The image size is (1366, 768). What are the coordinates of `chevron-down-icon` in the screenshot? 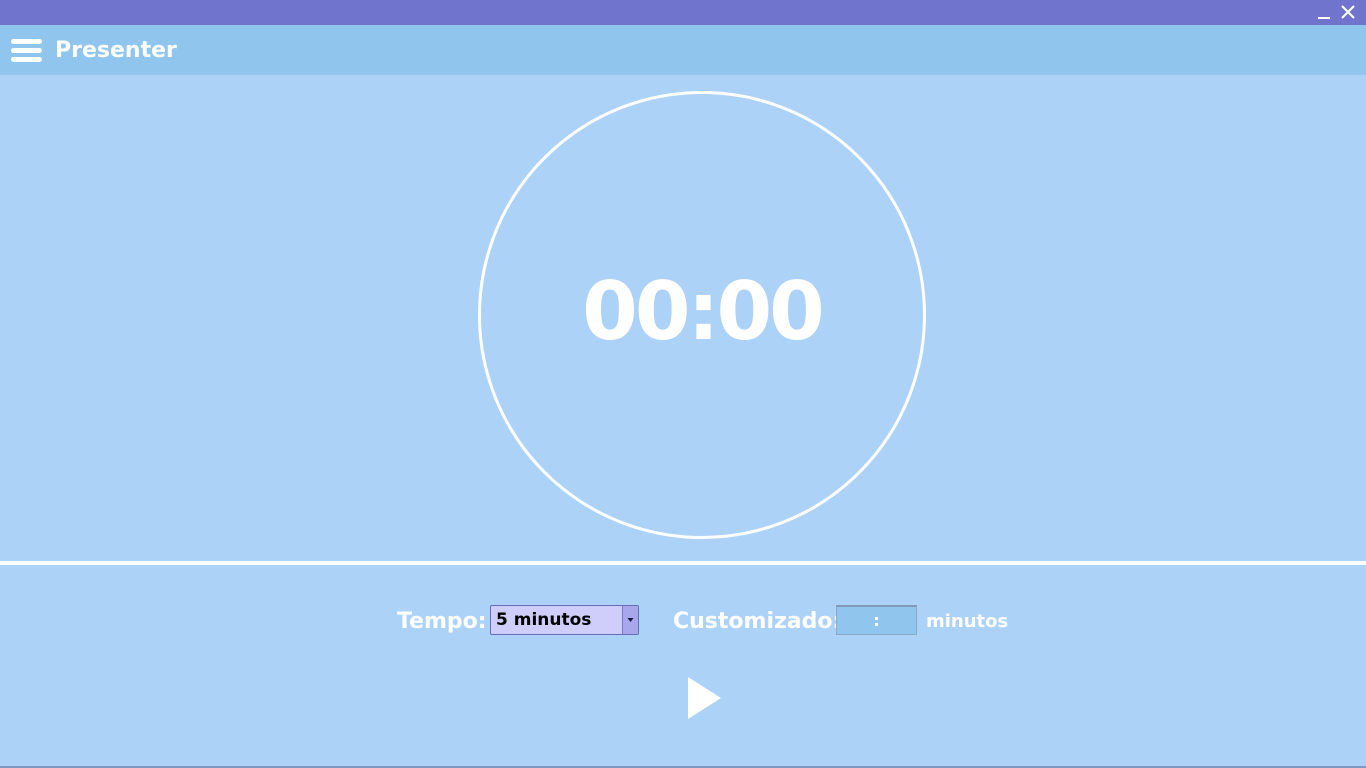 It's located at (630, 620).